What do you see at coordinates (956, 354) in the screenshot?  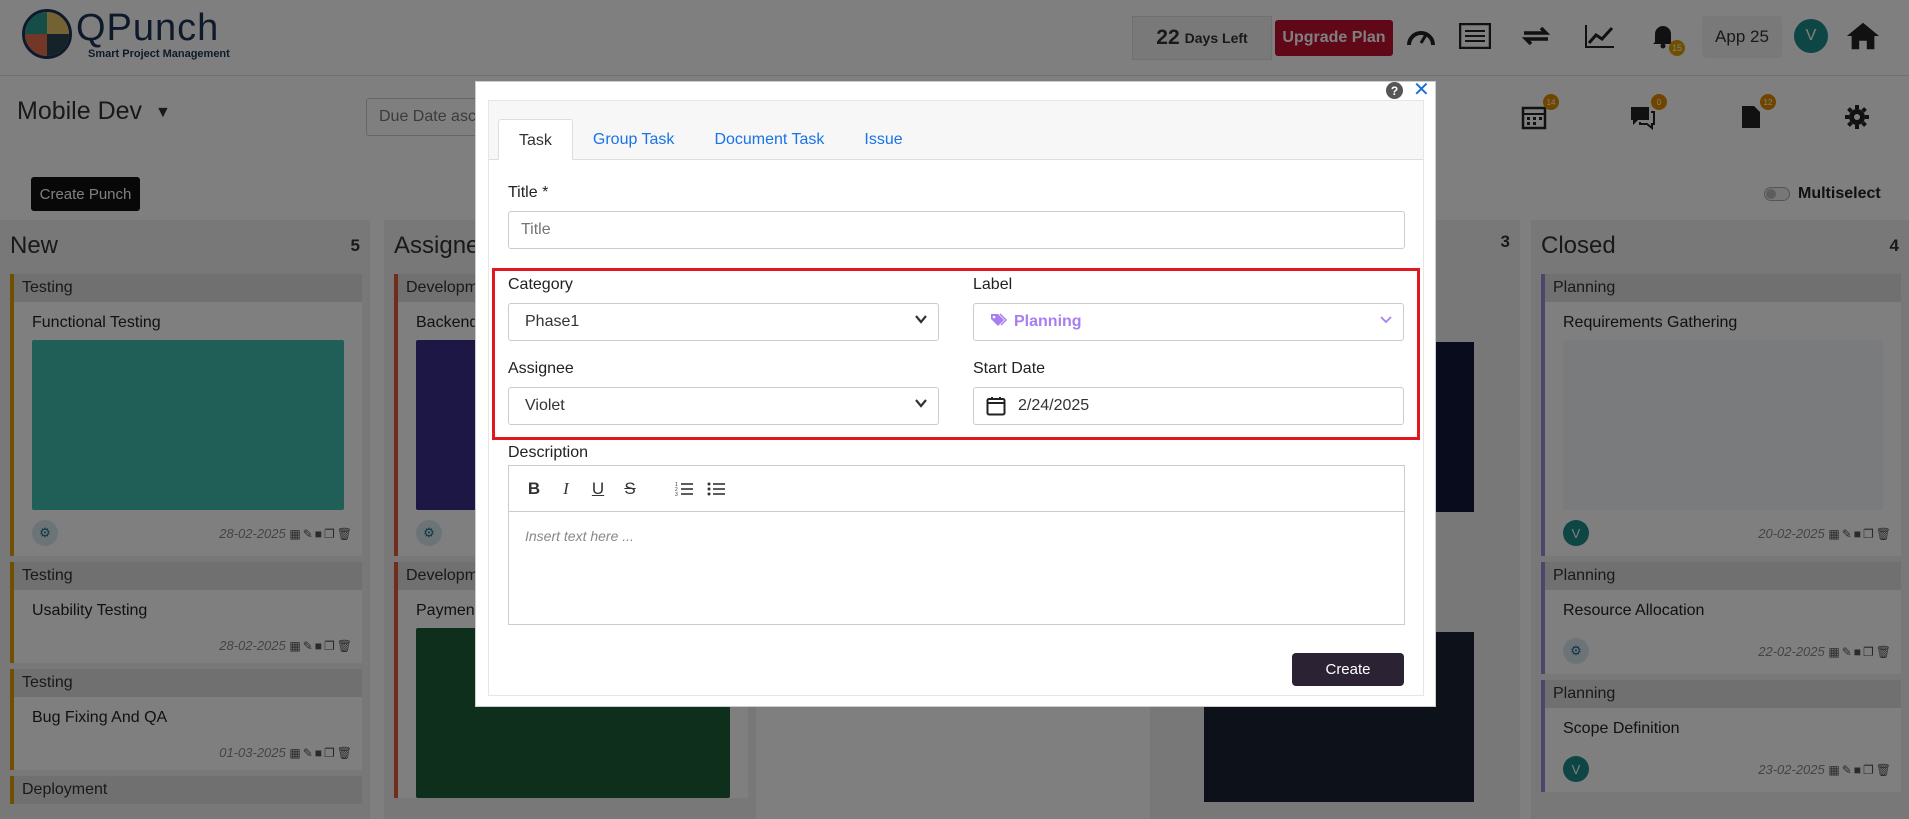 I see `highlight-box` at bounding box center [956, 354].